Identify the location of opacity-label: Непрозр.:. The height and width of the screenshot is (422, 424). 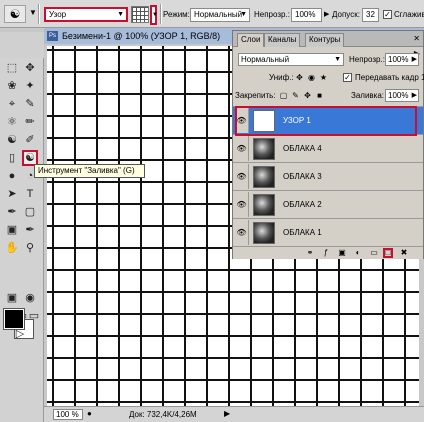
(272, 14).